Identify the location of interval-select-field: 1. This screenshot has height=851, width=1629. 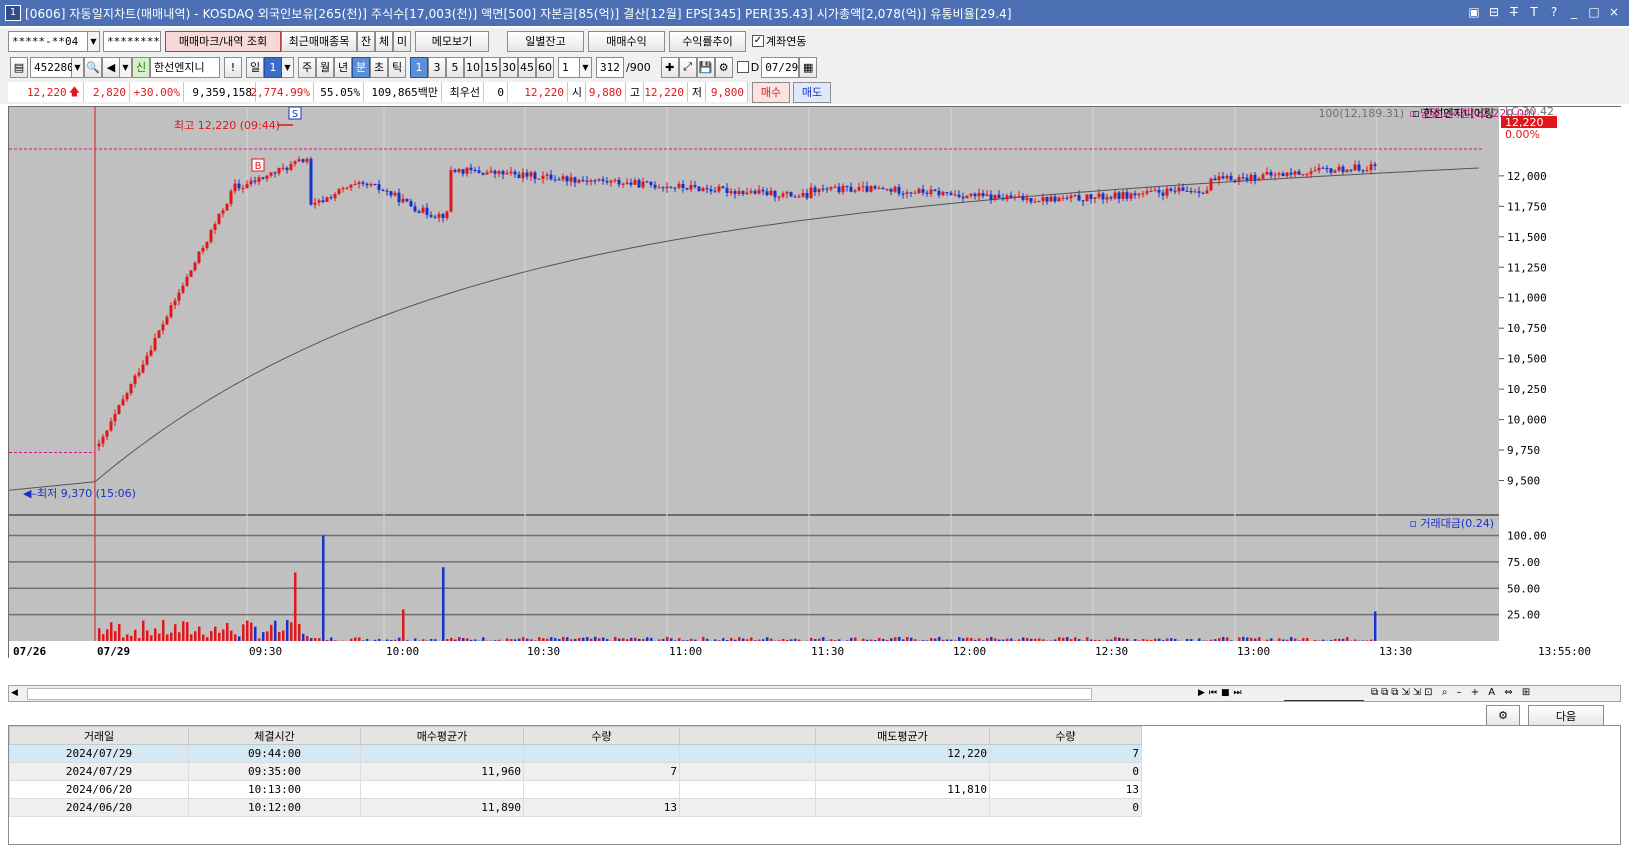
(569, 67).